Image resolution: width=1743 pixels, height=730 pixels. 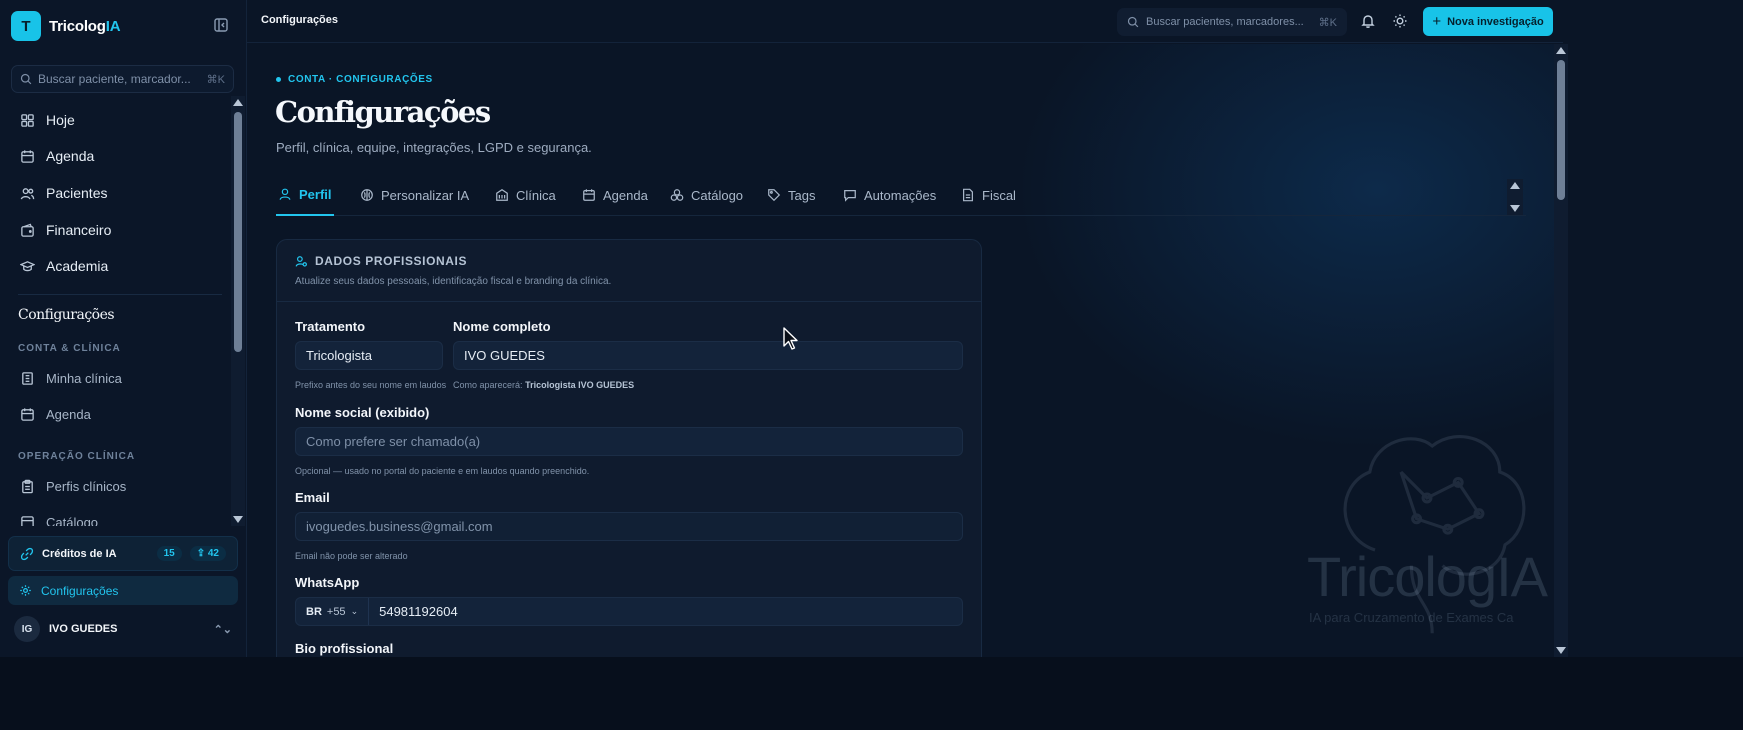 What do you see at coordinates (708, 355) in the screenshot?
I see `fullname-field: IVO GUEDES` at bounding box center [708, 355].